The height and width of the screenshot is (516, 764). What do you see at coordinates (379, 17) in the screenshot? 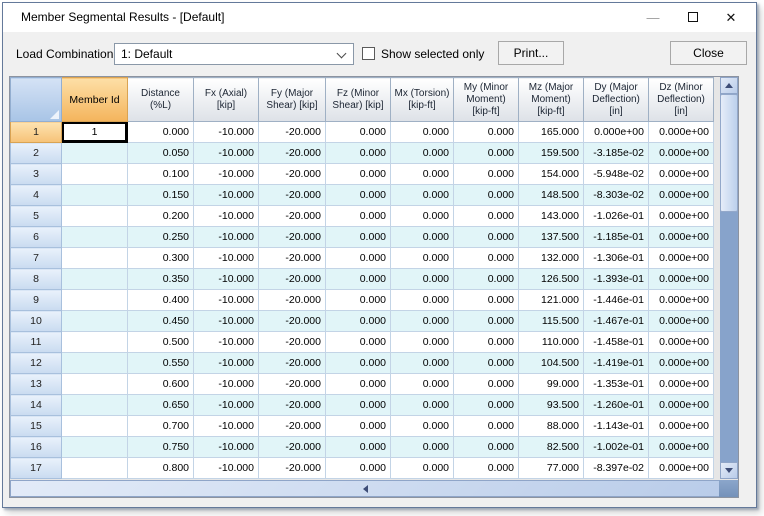
I see `title-bar: Member Segmental Results - [Default] — ✕` at bounding box center [379, 17].